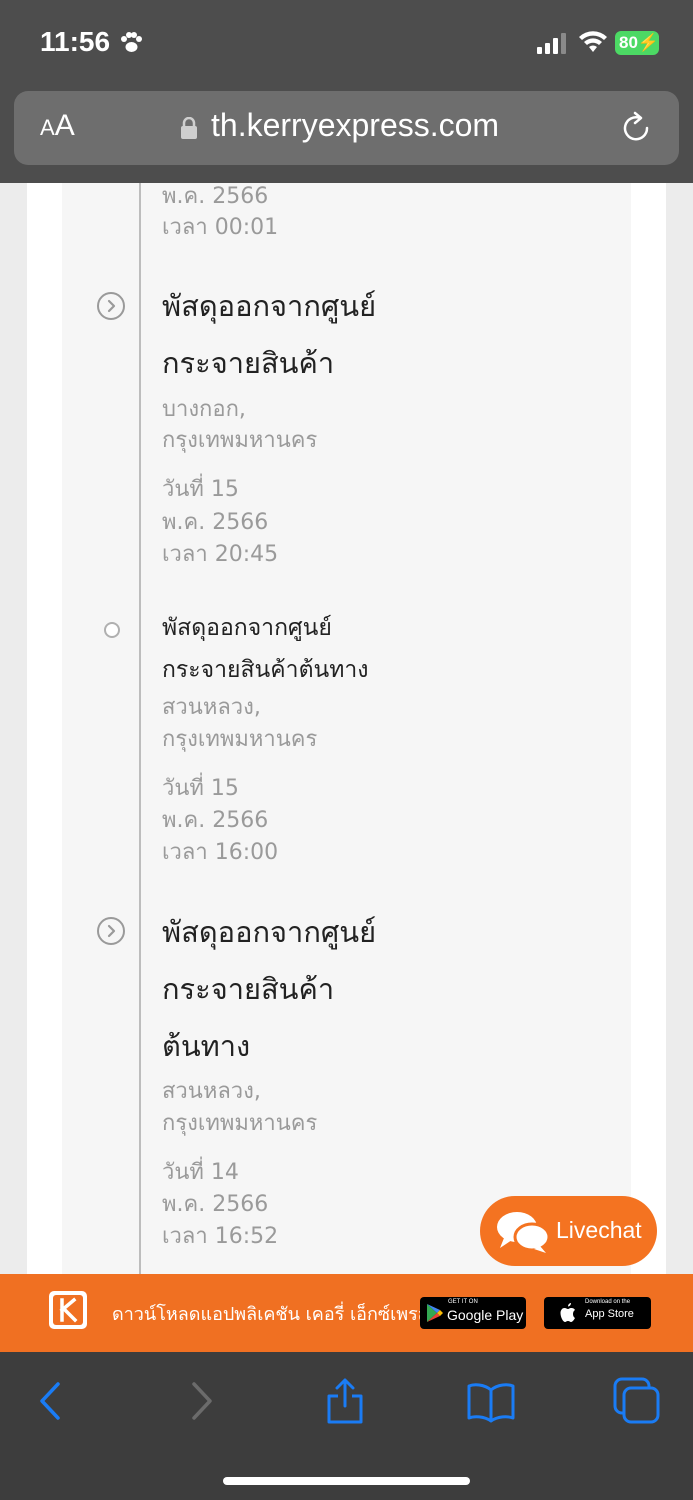 This screenshot has height=1500, width=693. What do you see at coordinates (51, 1401) in the screenshot?
I see `back-icon` at bounding box center [51, 1401].